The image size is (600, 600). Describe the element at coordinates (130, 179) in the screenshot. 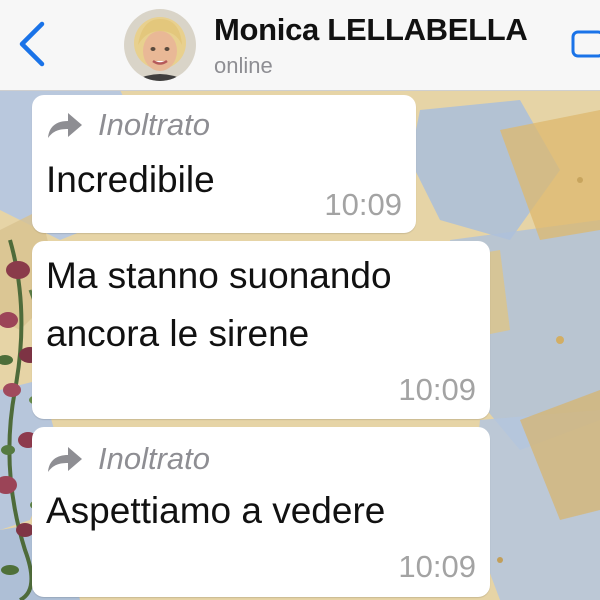

I see `message-text: Incredibile` at that location.